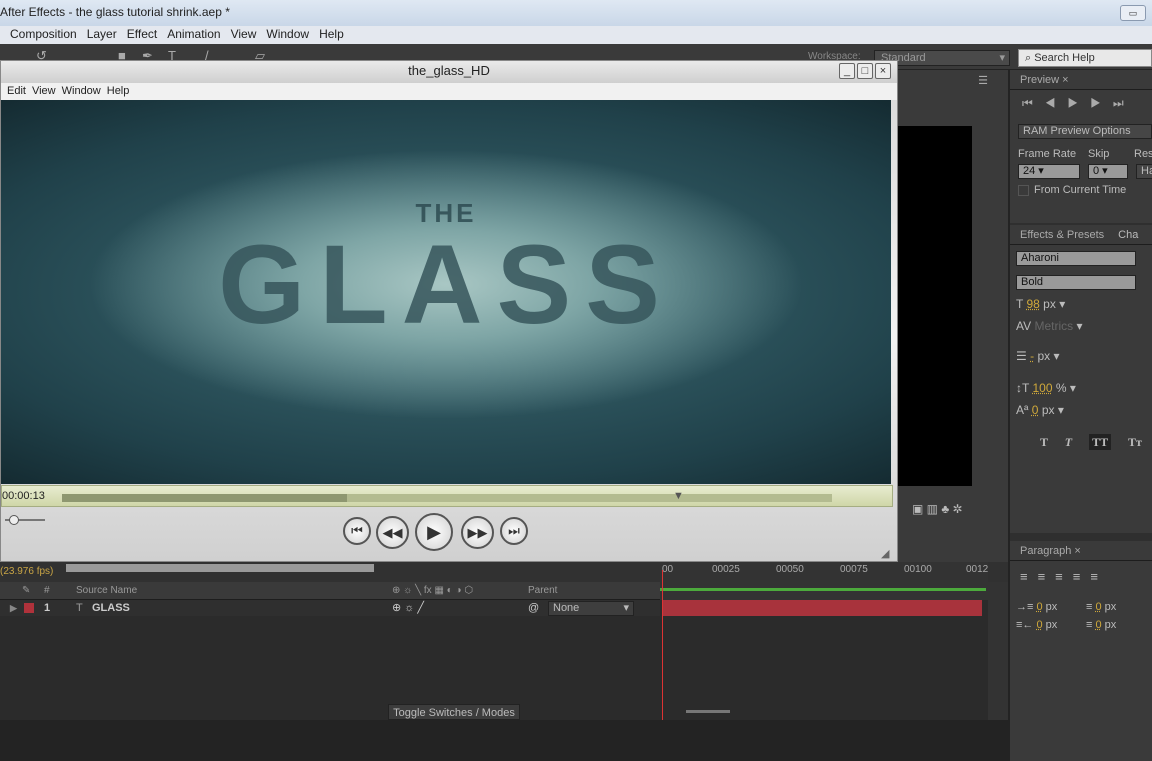  What do you see at coordinates (1036, 625) in the screenshot?
I see `indent-right-field: ≡← 0 px` at bounding box center [1036, 625].